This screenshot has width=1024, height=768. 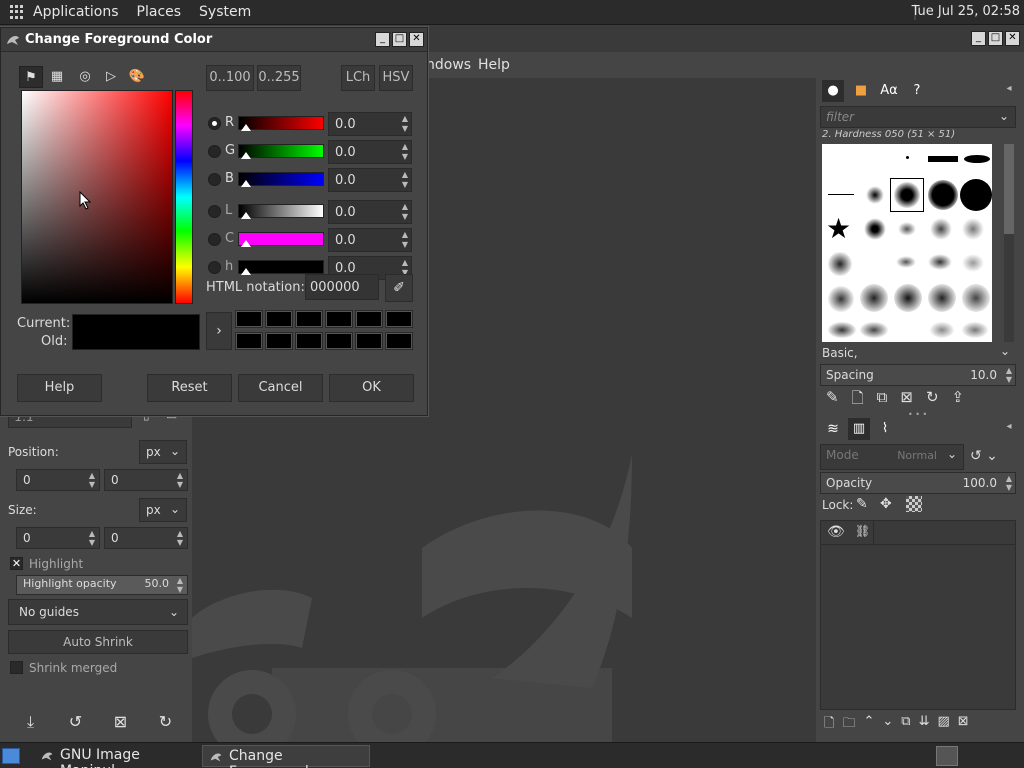 I want to click on reset-button: Reset, so click(x=189, y=388).